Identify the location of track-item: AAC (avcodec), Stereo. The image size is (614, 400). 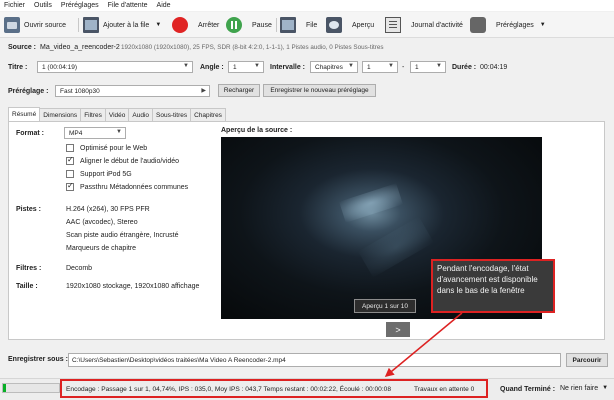
(102, 222).